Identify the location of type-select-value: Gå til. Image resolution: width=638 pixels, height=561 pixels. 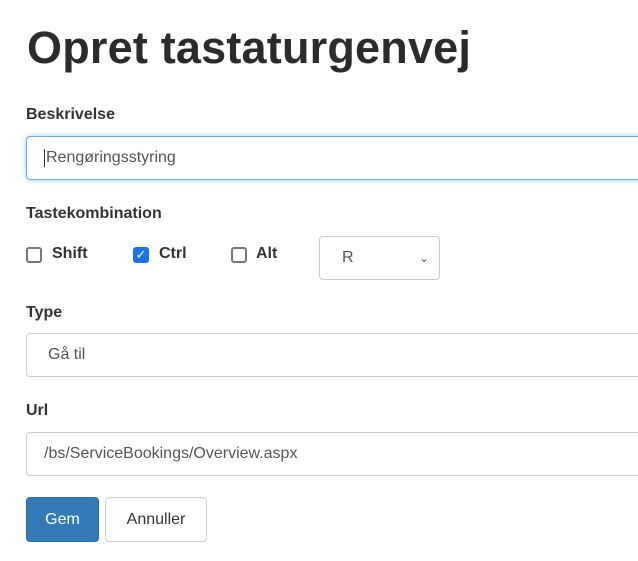
(67, 354).